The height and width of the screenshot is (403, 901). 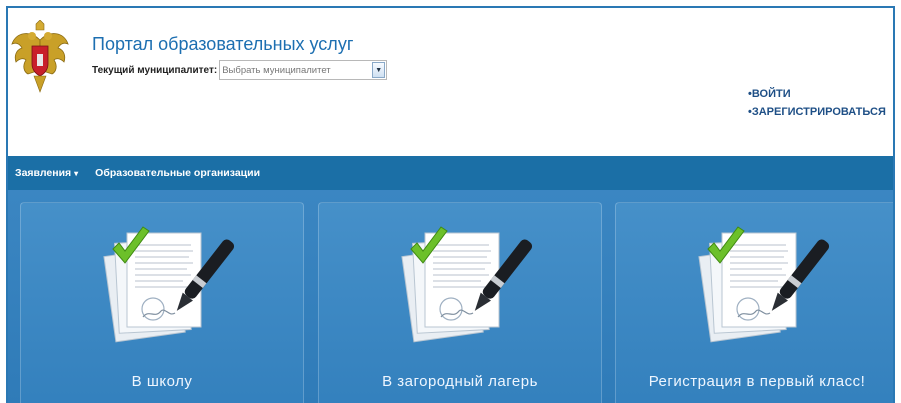 I want to click on portal-title: Портал образовательных услуг, so click(x=222, y=44).